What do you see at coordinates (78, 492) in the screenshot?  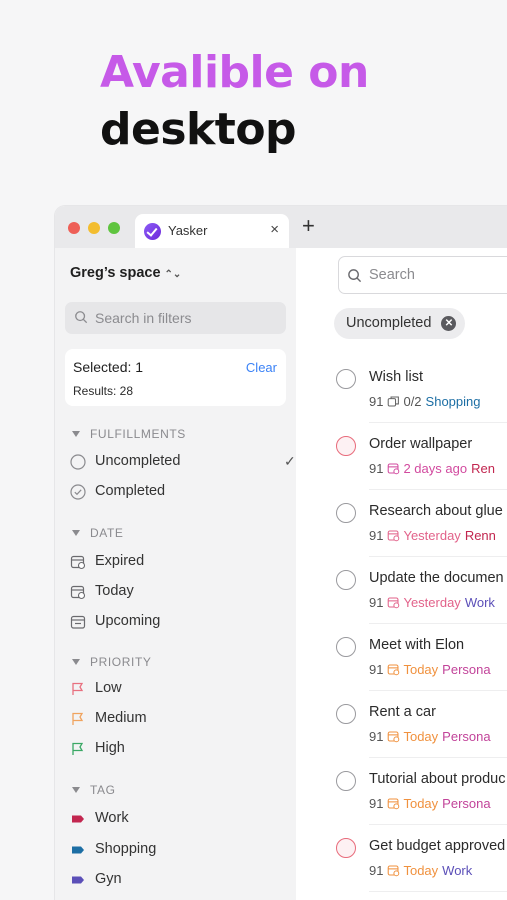 I see `check-circle-icon` at bounding box center [78, 492].